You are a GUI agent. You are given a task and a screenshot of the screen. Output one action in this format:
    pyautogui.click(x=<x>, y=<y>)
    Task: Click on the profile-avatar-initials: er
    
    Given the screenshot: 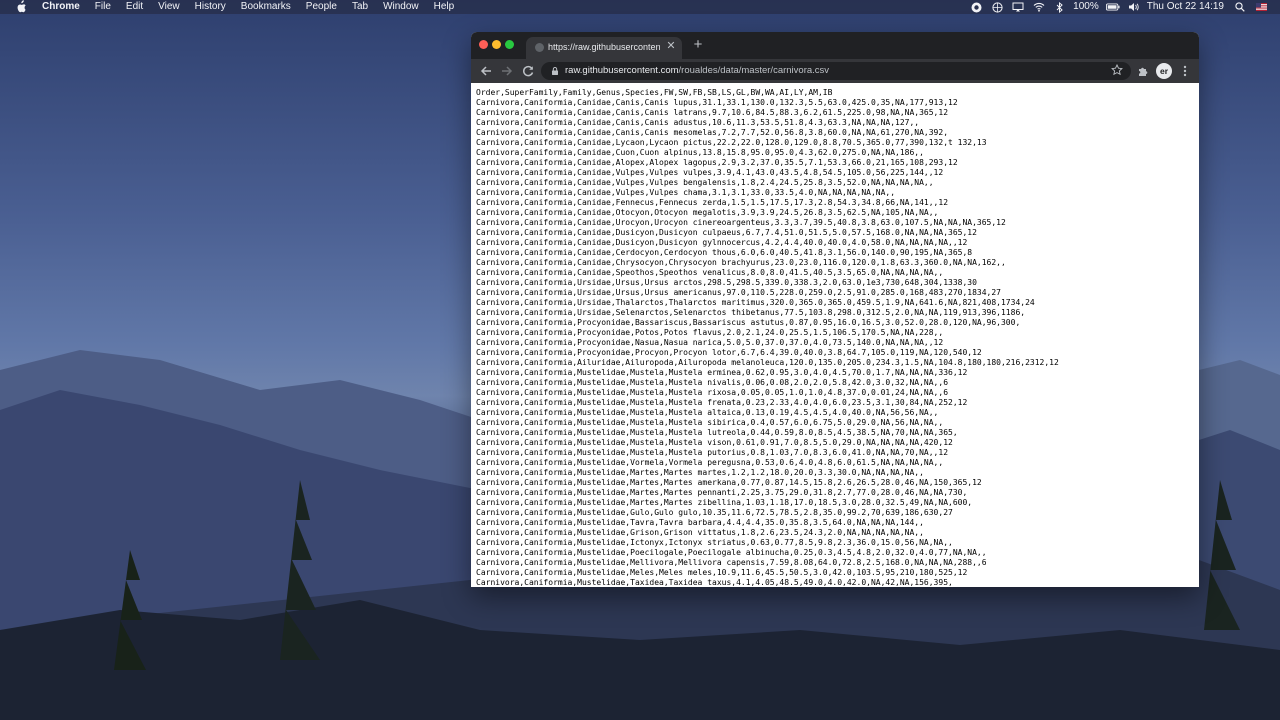 What is the action you would take?
    pyautogui.click(x=1164, y=71)
    